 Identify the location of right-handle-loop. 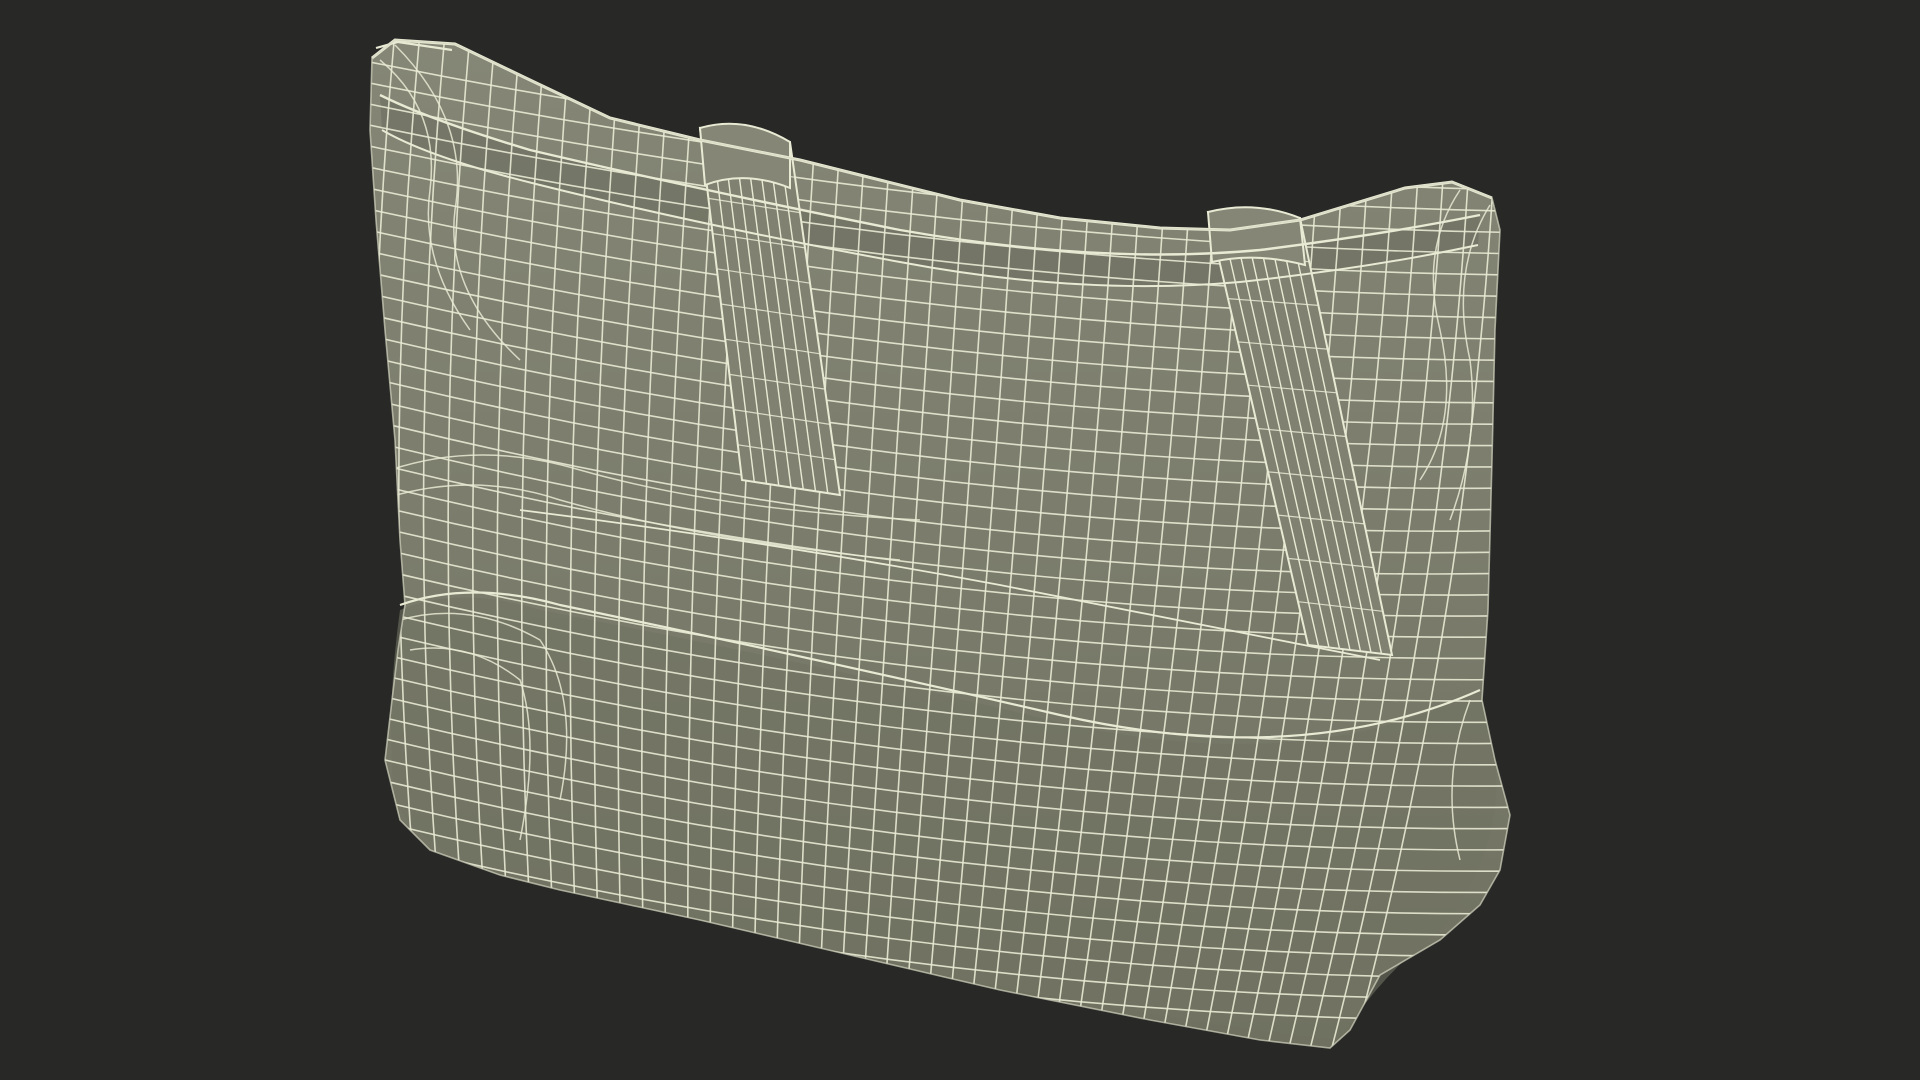
(1256, 236).